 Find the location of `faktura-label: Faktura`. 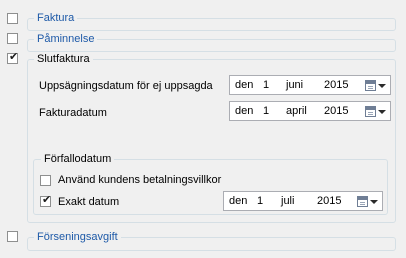

faktura-label: Faktura is located at coordinates (56, 18).